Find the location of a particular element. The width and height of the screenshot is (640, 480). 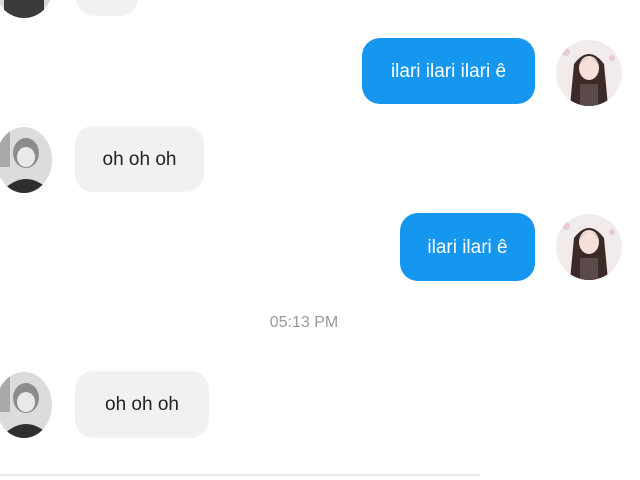

message-bubble-sent: ilari ilari ilari ê is located at coordinates (448, 71).